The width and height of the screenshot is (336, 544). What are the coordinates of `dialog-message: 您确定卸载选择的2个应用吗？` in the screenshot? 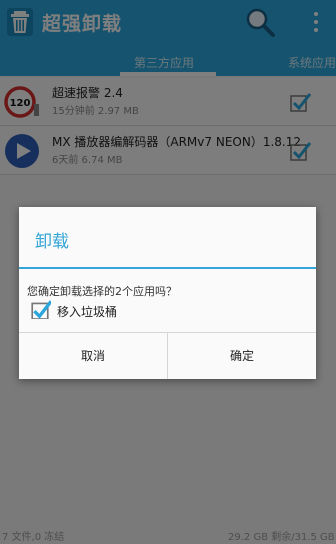 It's located at (102, 291).